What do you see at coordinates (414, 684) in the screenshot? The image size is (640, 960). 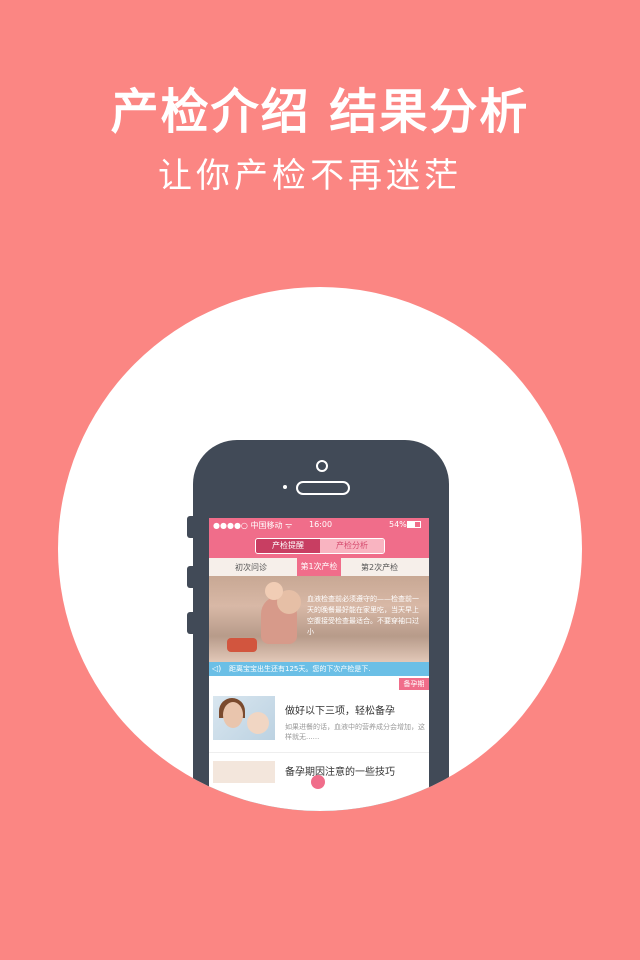 I see `category-badge: 备孕期` at bounding box center [414, 684].